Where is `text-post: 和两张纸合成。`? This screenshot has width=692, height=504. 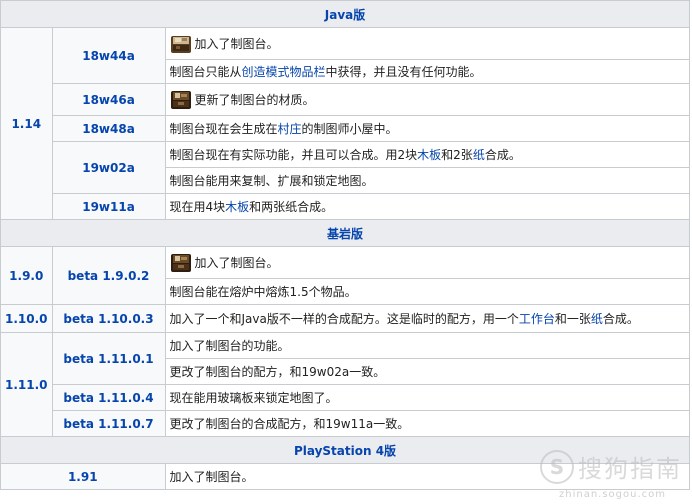
text-post: 和两张纸合成。 is located at coordinates (291, 207).